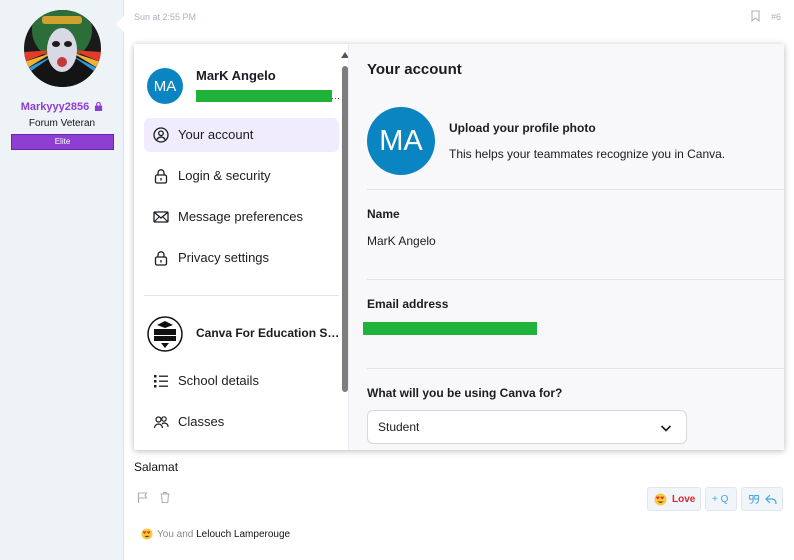 This screenshot has height=560, width=794. I want to click on post-arrow, so click(120, 24).